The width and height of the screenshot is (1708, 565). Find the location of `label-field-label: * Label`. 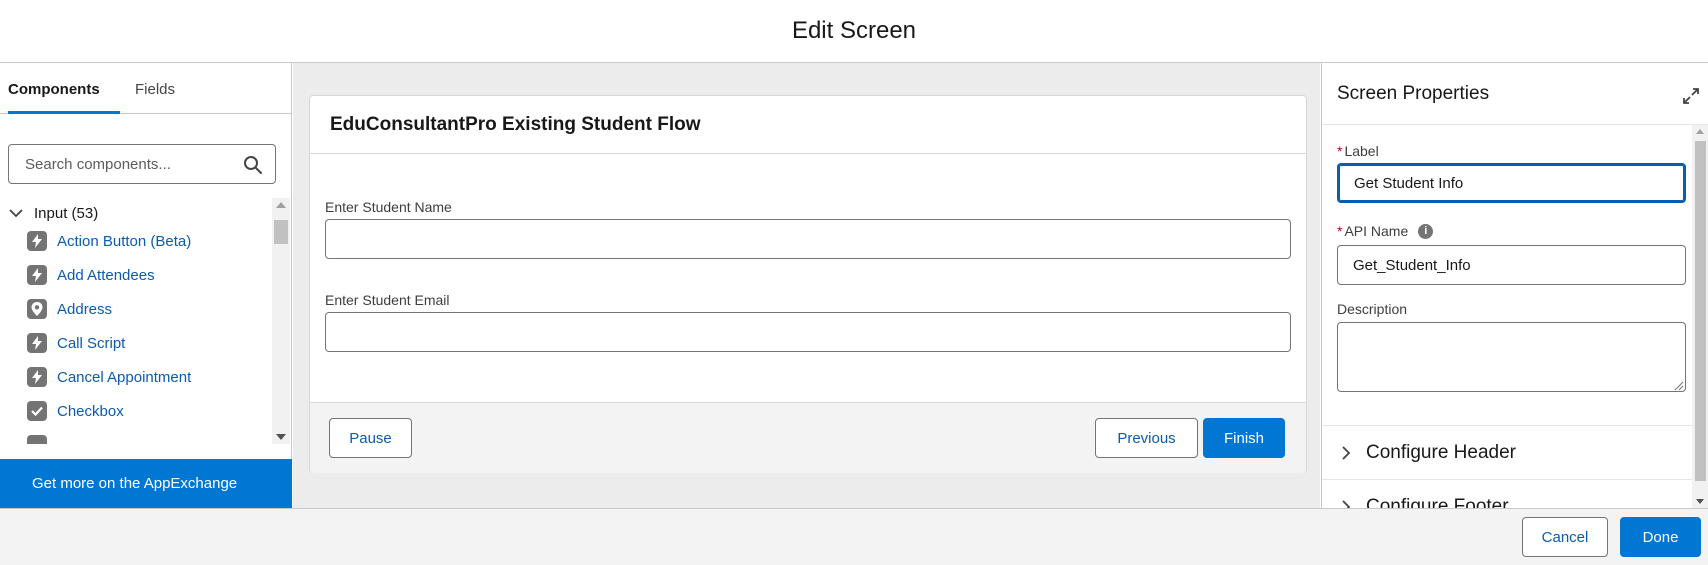

label-field-label: * Label is located at coordinates (1358, 151).